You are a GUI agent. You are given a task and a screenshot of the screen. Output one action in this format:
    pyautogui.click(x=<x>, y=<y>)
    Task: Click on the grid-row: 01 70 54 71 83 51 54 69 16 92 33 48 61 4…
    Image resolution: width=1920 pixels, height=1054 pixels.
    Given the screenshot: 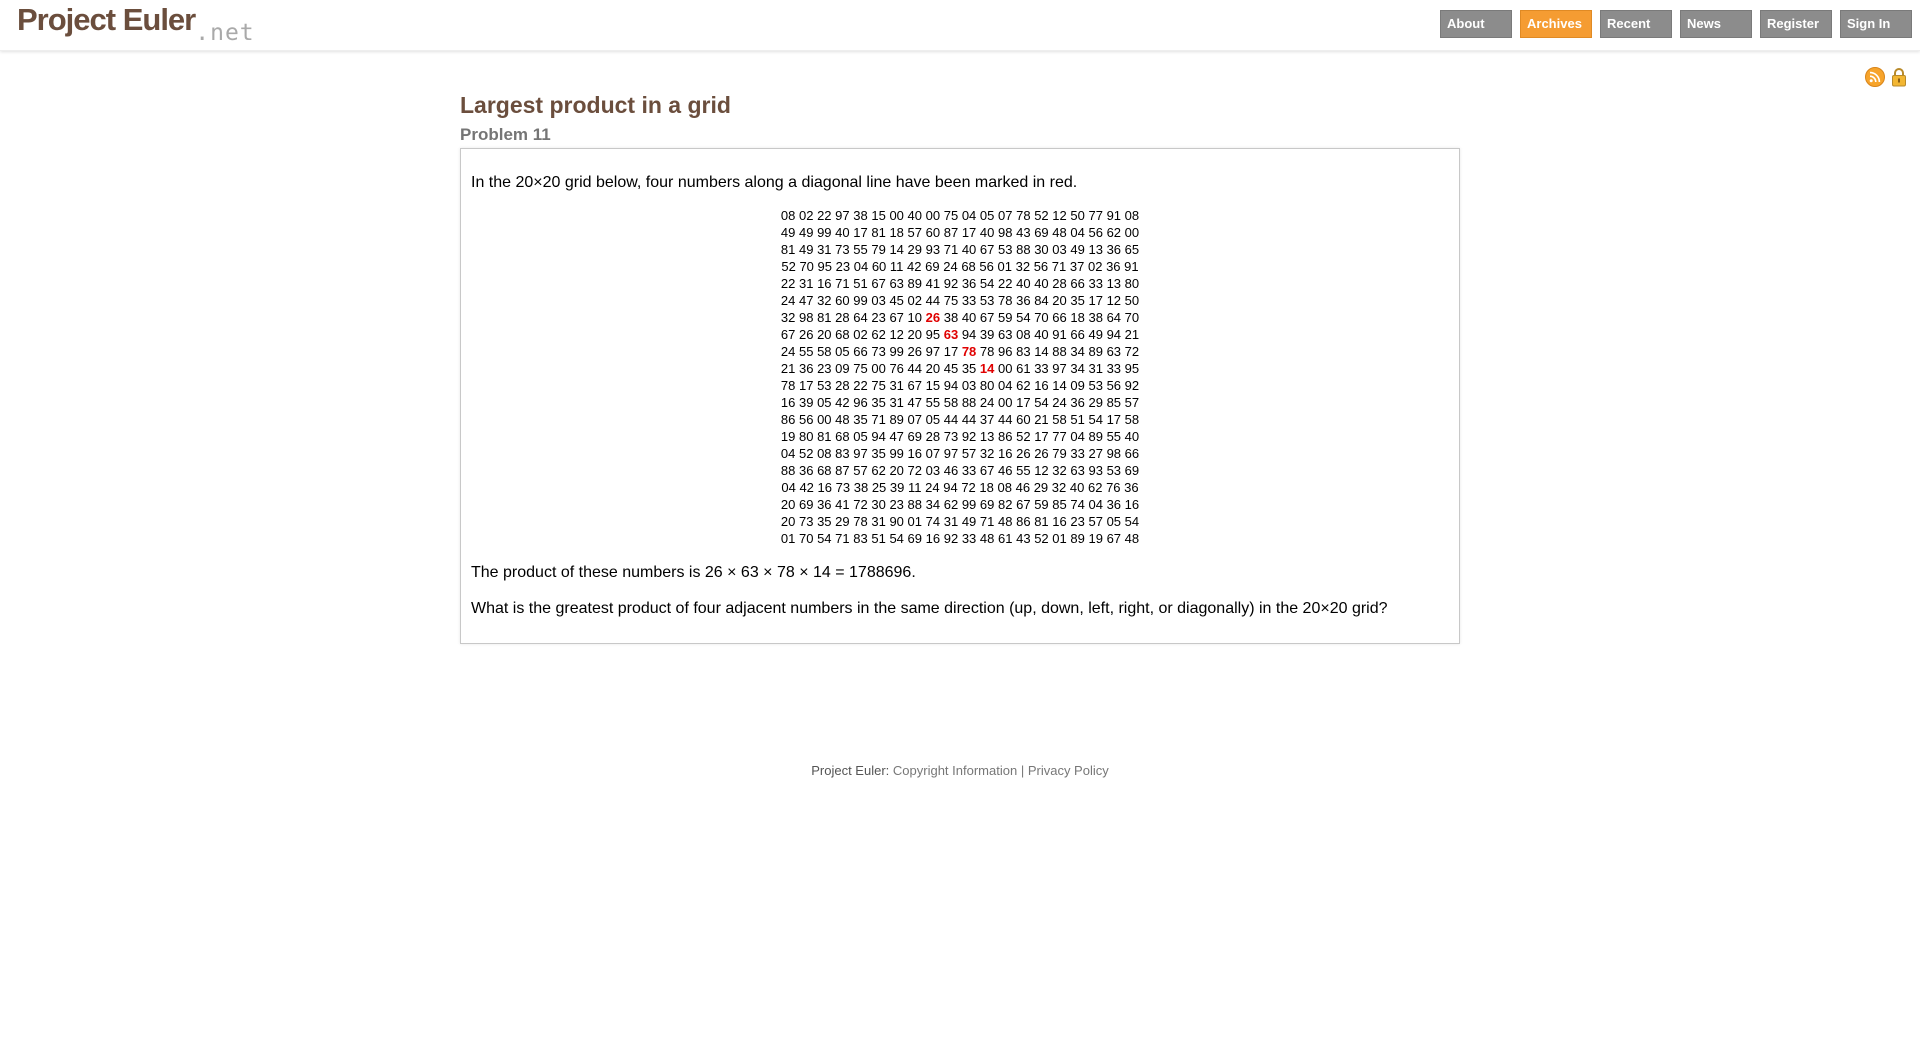 What is the action you would take?
    pyautogui.click(x=960, y=538)
    